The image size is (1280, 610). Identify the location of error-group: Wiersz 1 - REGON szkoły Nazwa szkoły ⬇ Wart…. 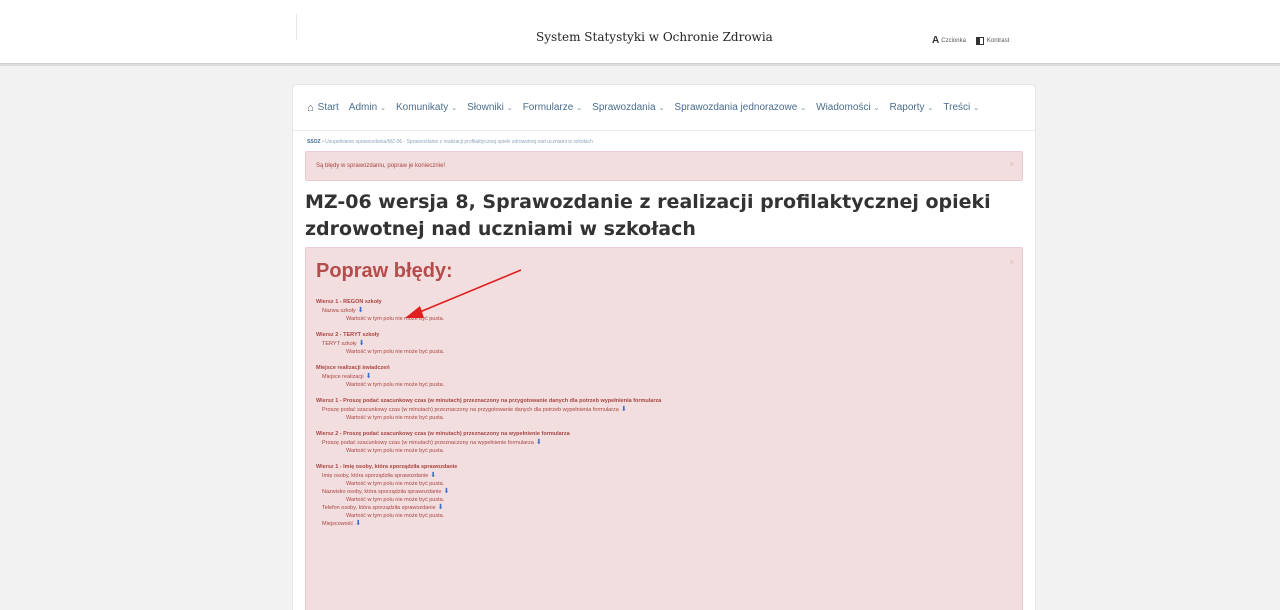
(661, 310).